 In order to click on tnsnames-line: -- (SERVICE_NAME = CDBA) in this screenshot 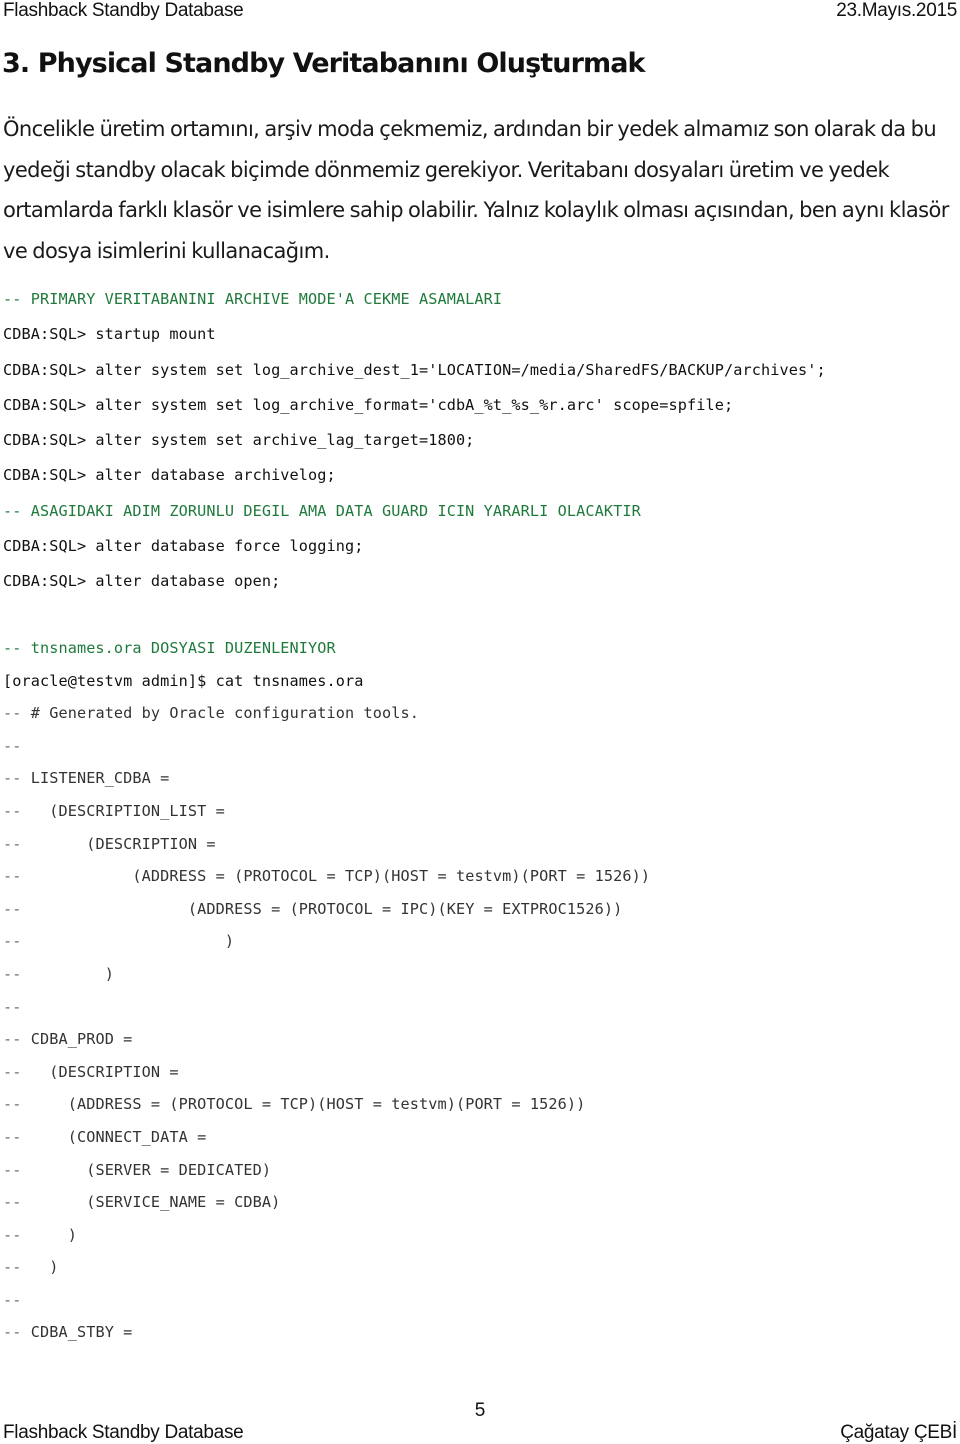, I will do `click(326, 1208)`.